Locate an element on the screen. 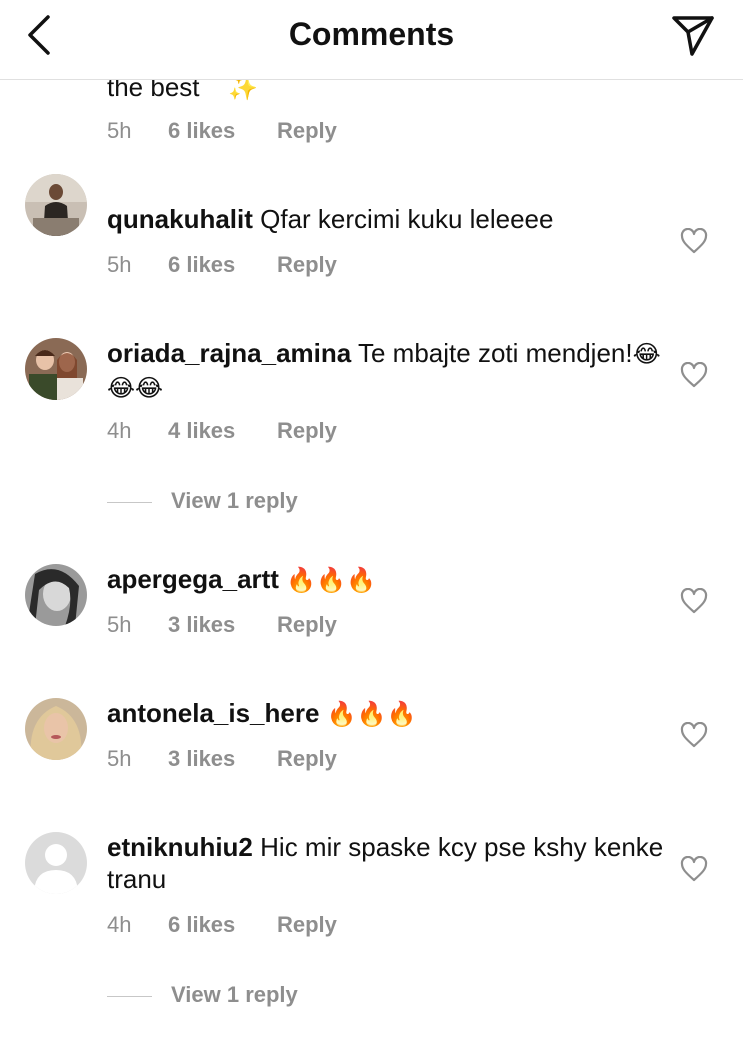 The image size is (743, 1046). page-title: Comments is located at coordinates (371, 34).